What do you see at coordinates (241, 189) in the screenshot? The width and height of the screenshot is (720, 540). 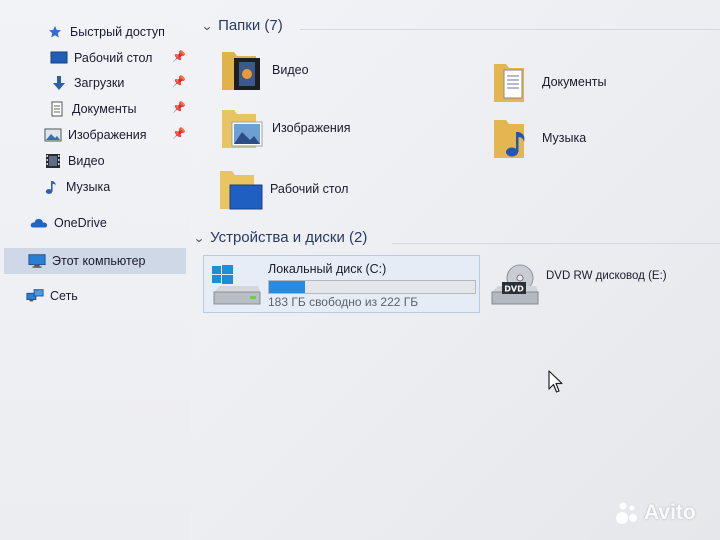 I see `folder-desktop-icon` at bounding box center [241, 189].